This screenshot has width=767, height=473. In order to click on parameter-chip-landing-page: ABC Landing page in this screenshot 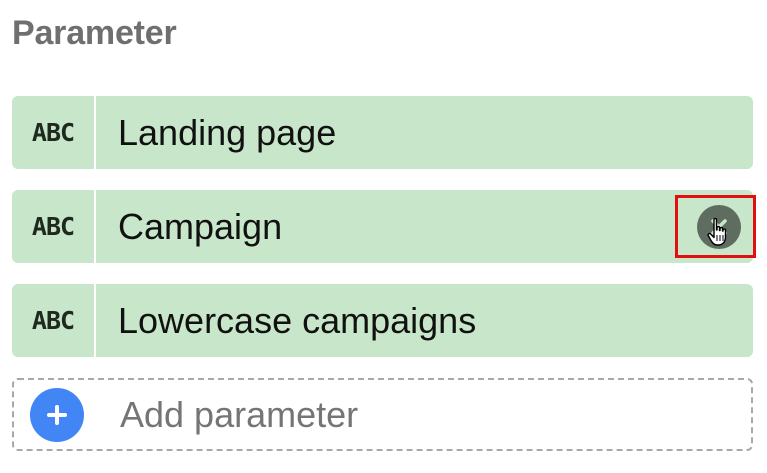, I will do `click(382, 132)`.